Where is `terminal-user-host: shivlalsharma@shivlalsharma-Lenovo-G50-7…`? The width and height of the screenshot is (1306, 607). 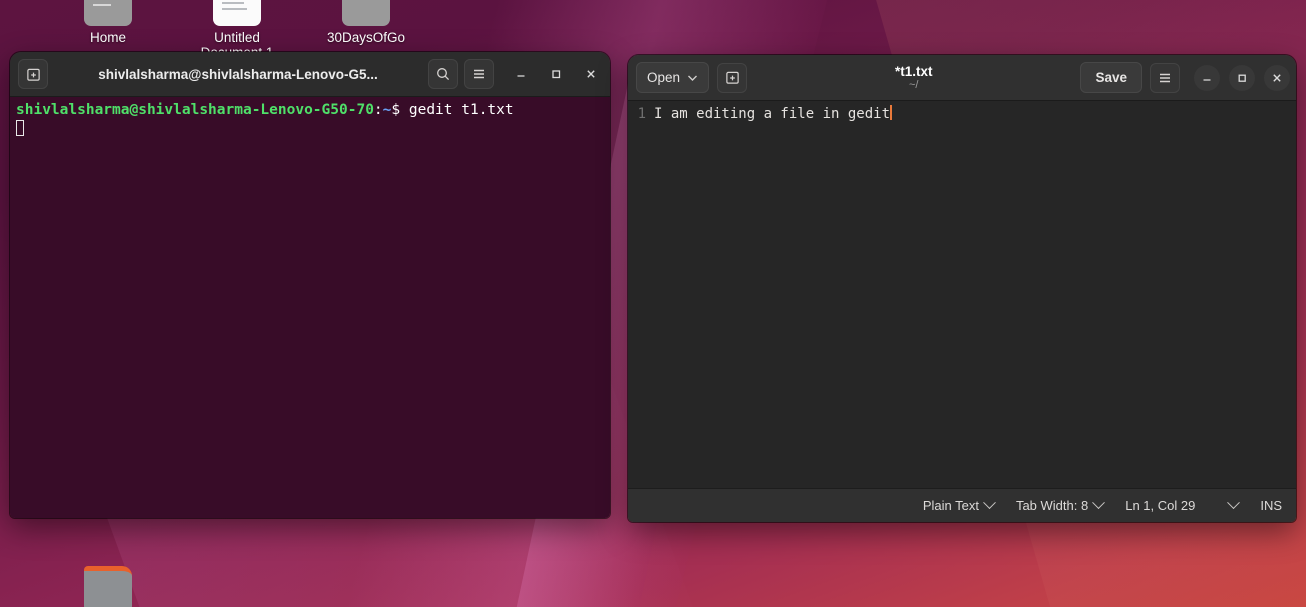 terminal-user-host: shivlalsharma@shivlalsharma-Lenovo-G50-7… is located at coordinates (195, 110).